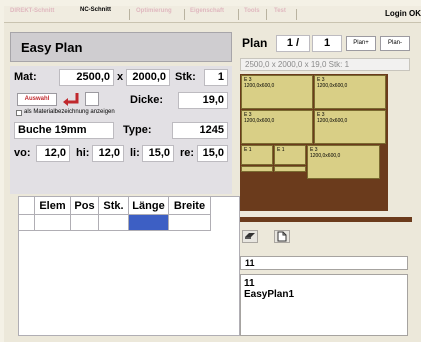  I want to click on material-checkbox, so click(92, 99).